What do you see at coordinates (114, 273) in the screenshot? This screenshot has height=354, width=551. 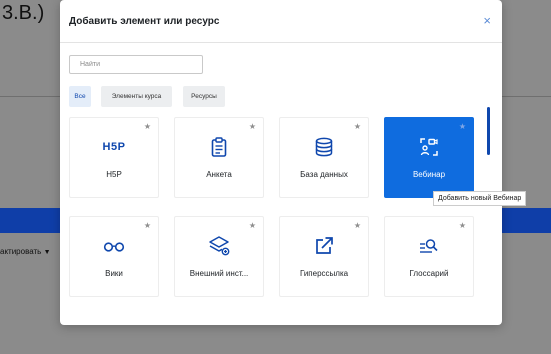 I see `activity-label: Вики` at bounding box center [114, 273].